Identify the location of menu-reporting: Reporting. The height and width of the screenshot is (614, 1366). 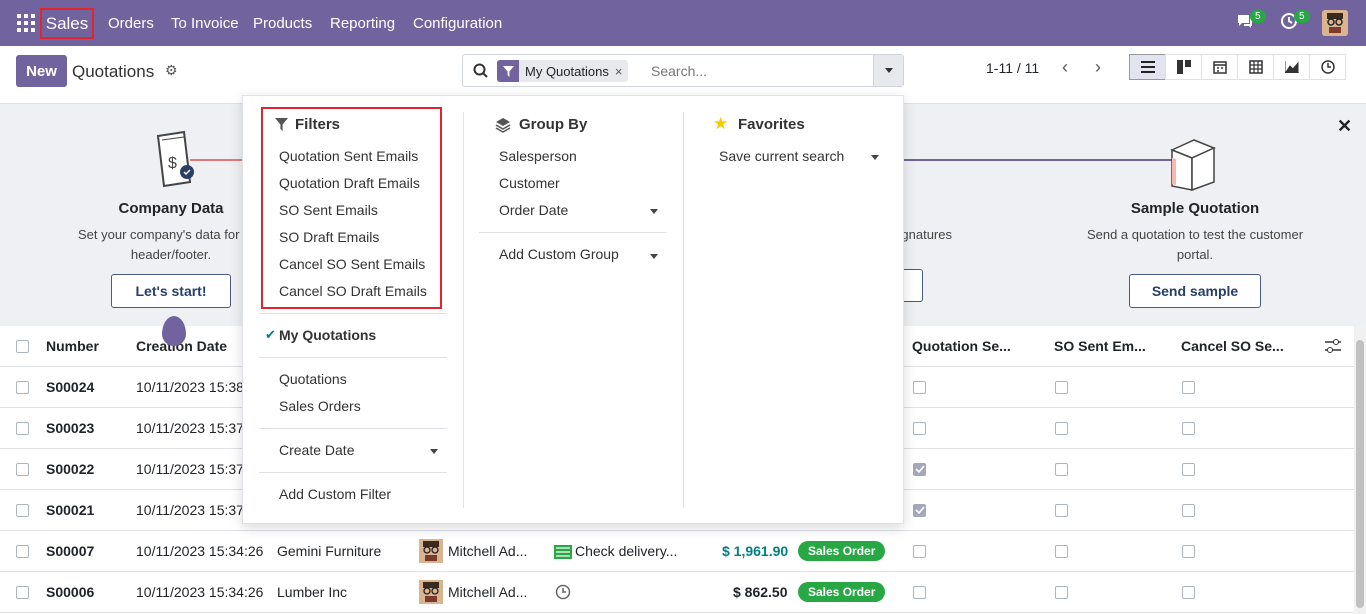
(362, 23).